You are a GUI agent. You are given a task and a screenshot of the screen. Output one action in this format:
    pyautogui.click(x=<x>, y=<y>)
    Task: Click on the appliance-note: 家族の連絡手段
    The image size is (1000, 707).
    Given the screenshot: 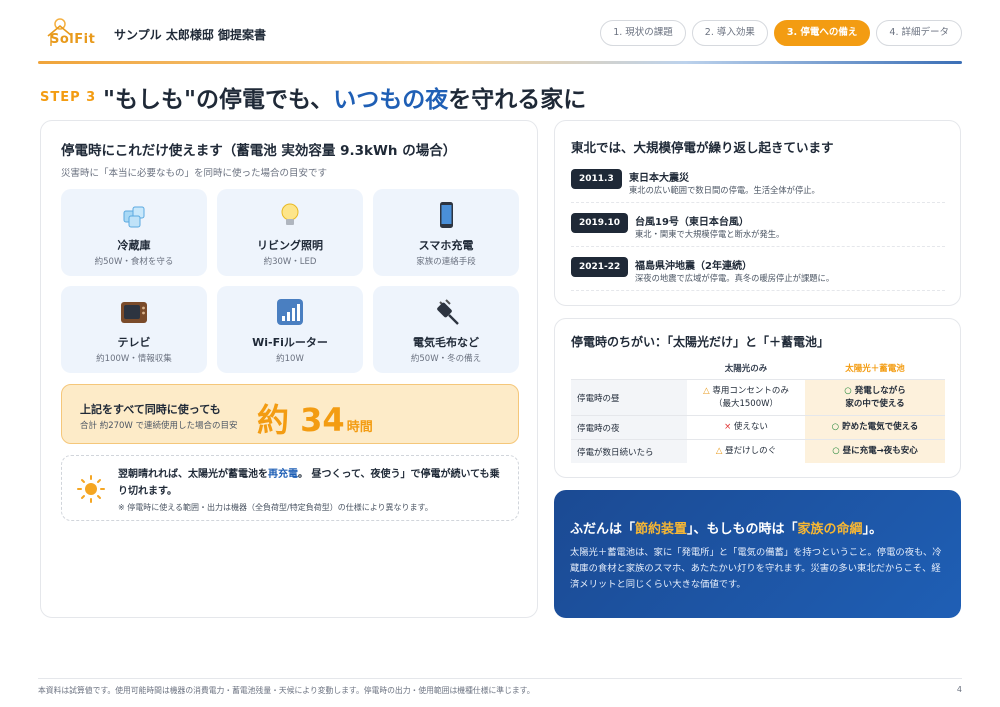 What is the action you would take?
    pyautogui.click(x=446, y=262)
    